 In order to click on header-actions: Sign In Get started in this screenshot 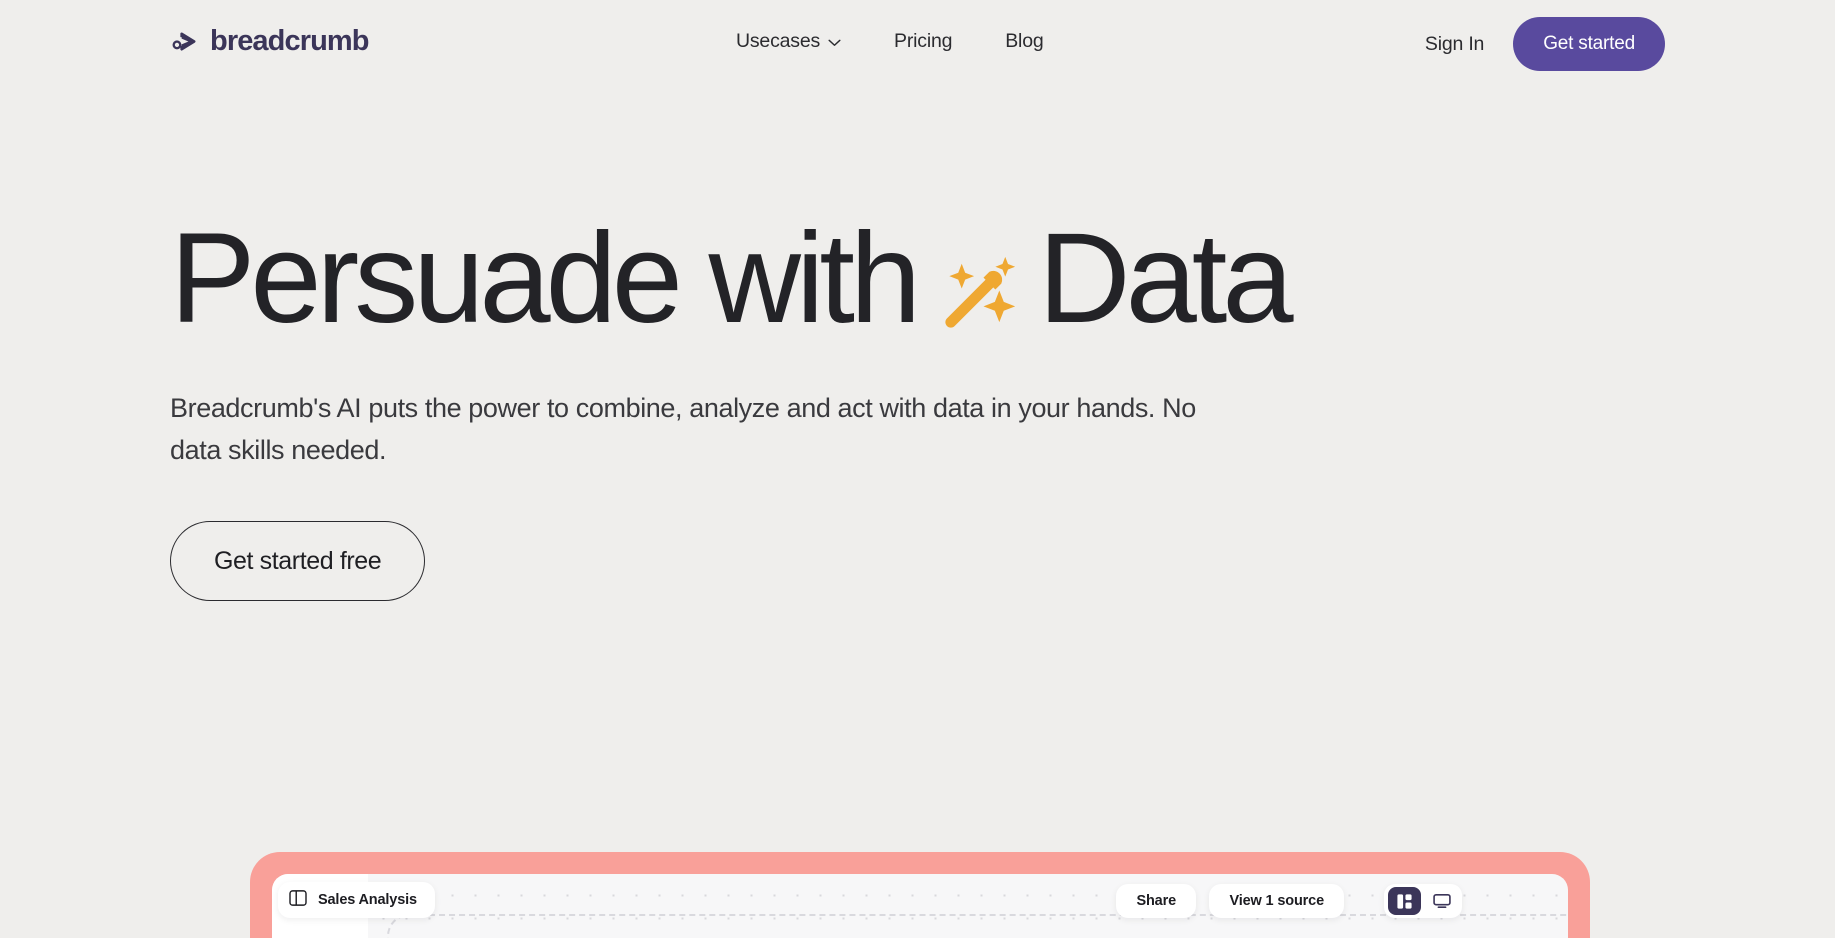, I will do `click(1543, 44)`.